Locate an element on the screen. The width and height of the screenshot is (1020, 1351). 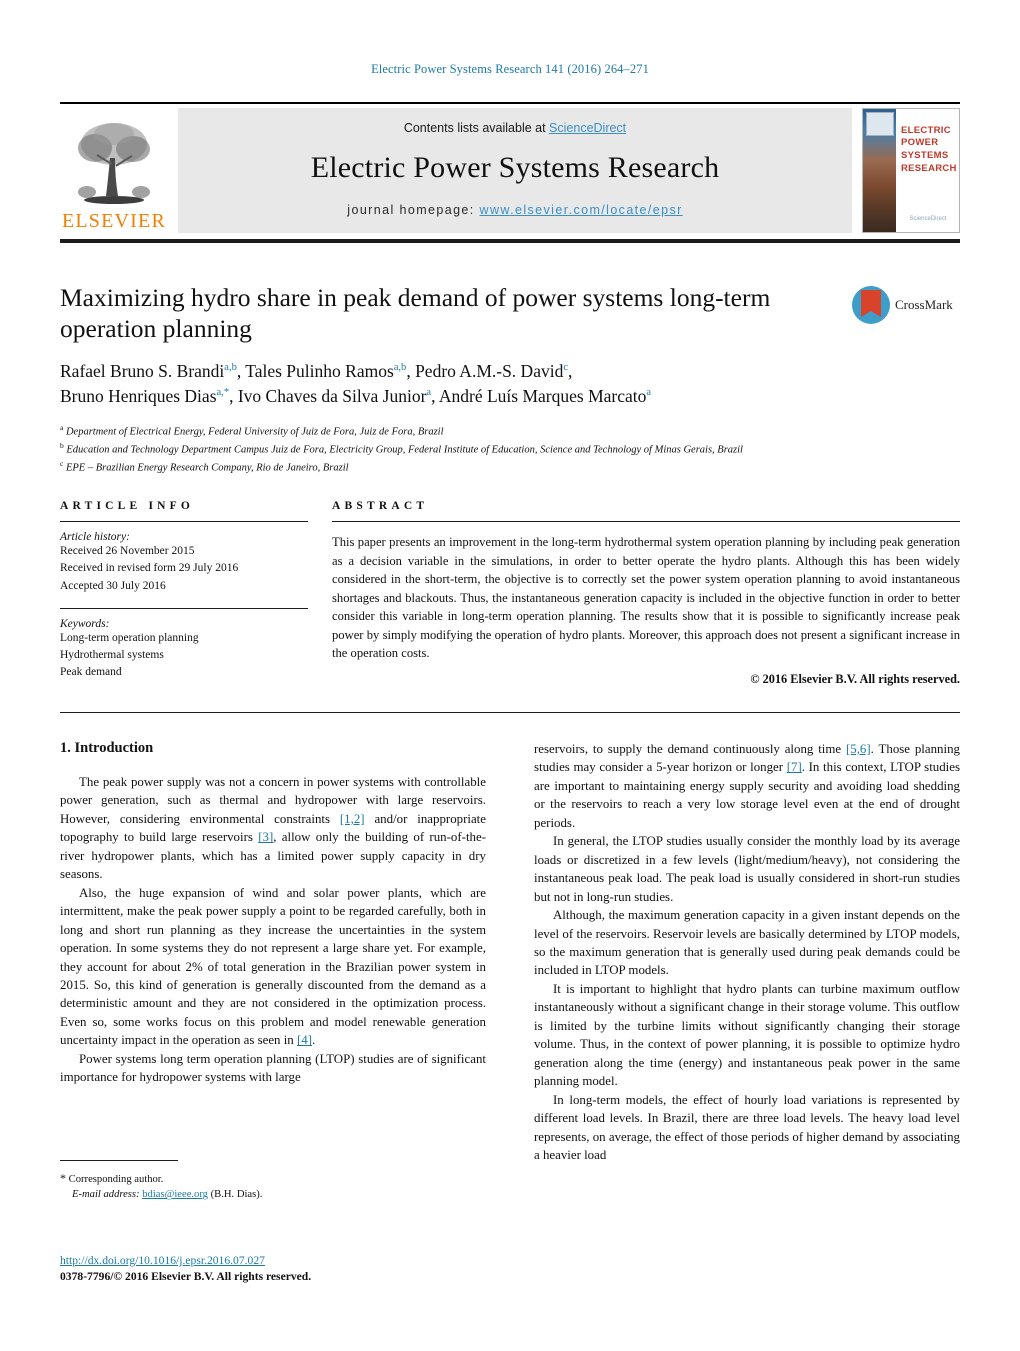
footnote-rule is located at coordinates (119, 1160).